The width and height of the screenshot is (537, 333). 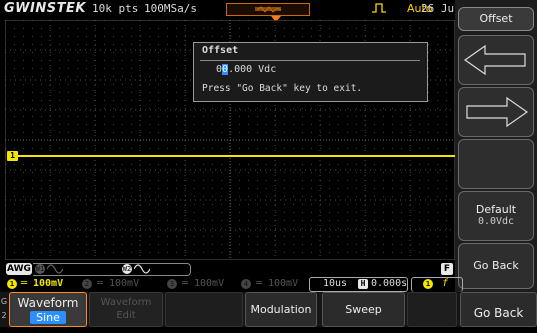 I want to click on waveform-label: Waveform, so click(x=48, y=303).